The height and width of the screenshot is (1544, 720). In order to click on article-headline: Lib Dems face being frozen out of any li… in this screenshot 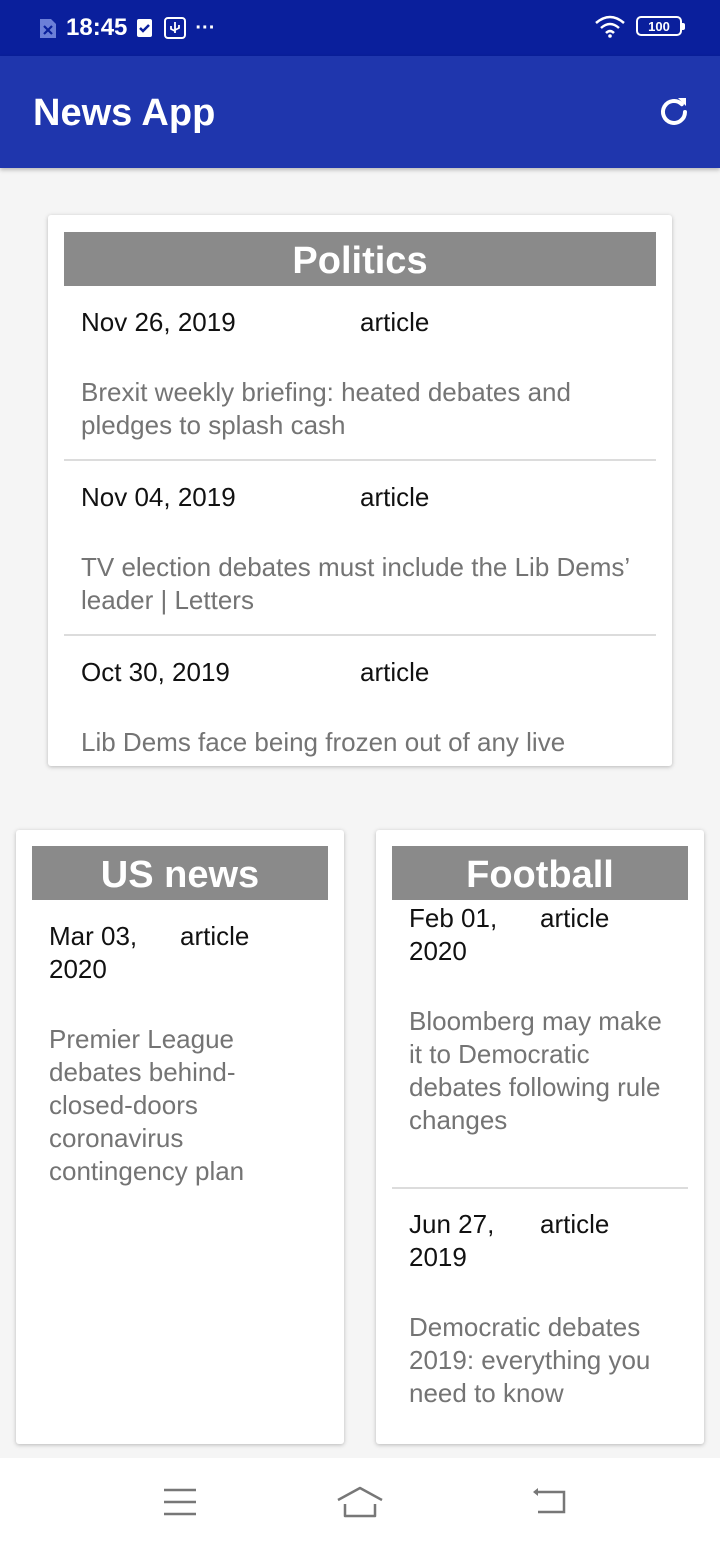, I will do `click(323, 742)`.